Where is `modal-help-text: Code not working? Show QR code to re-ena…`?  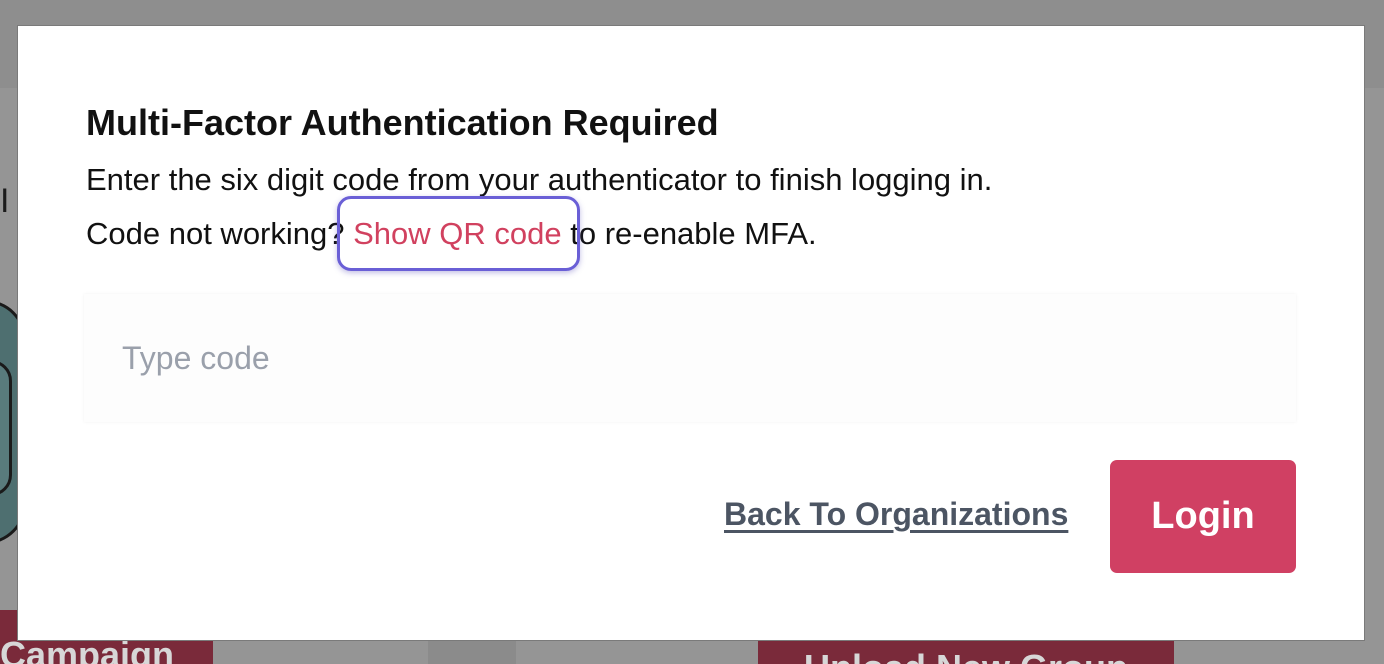 modal-help-text: Code not working? Show QR code to re-ena… is located at coordinates (451, 234).